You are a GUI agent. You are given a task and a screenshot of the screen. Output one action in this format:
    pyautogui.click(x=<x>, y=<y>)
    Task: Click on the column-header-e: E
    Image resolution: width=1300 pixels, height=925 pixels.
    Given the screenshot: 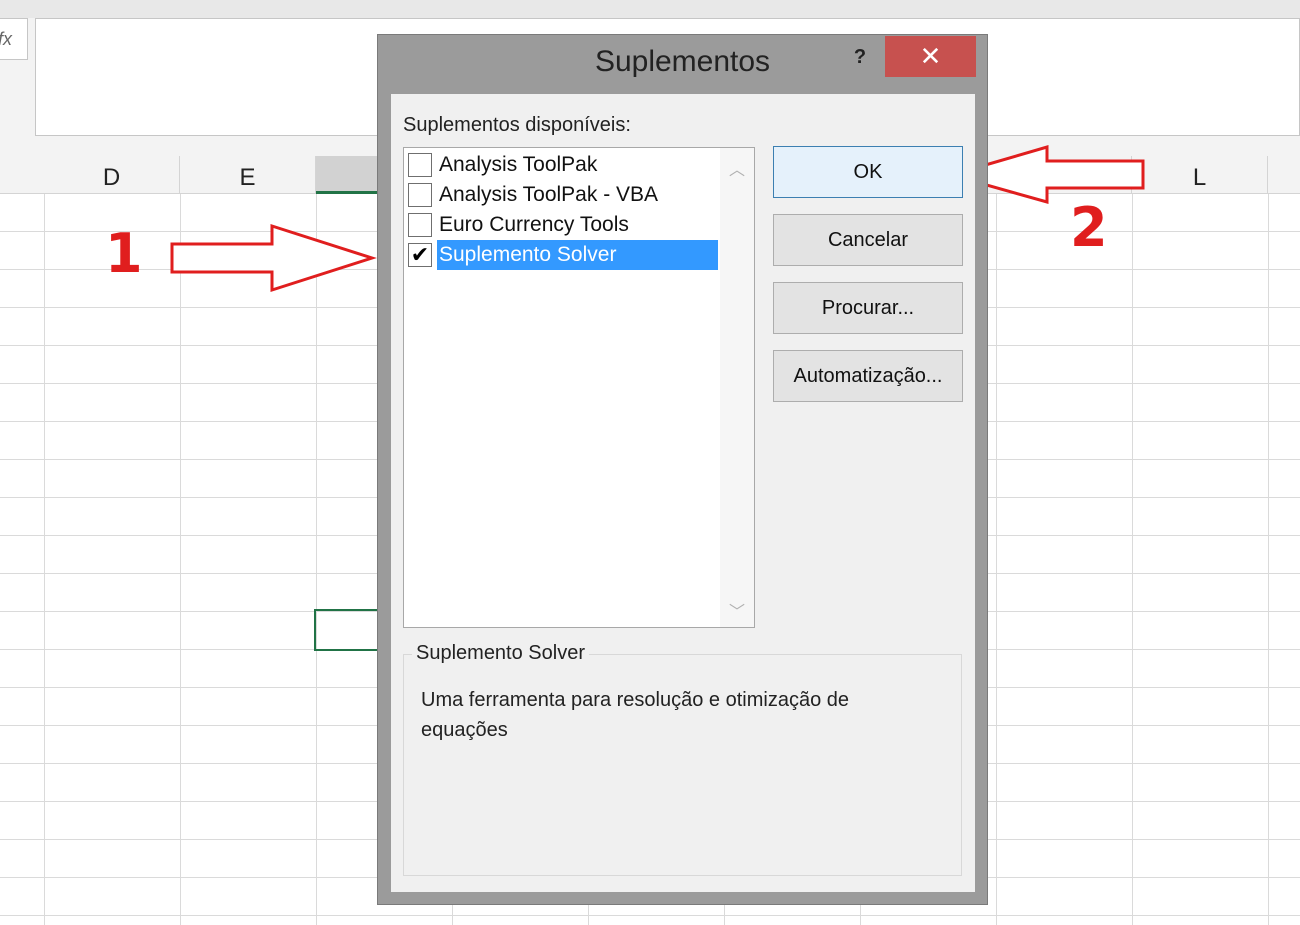 What is the action you would take?
    pyautogui.click(x=248, y=175)
    